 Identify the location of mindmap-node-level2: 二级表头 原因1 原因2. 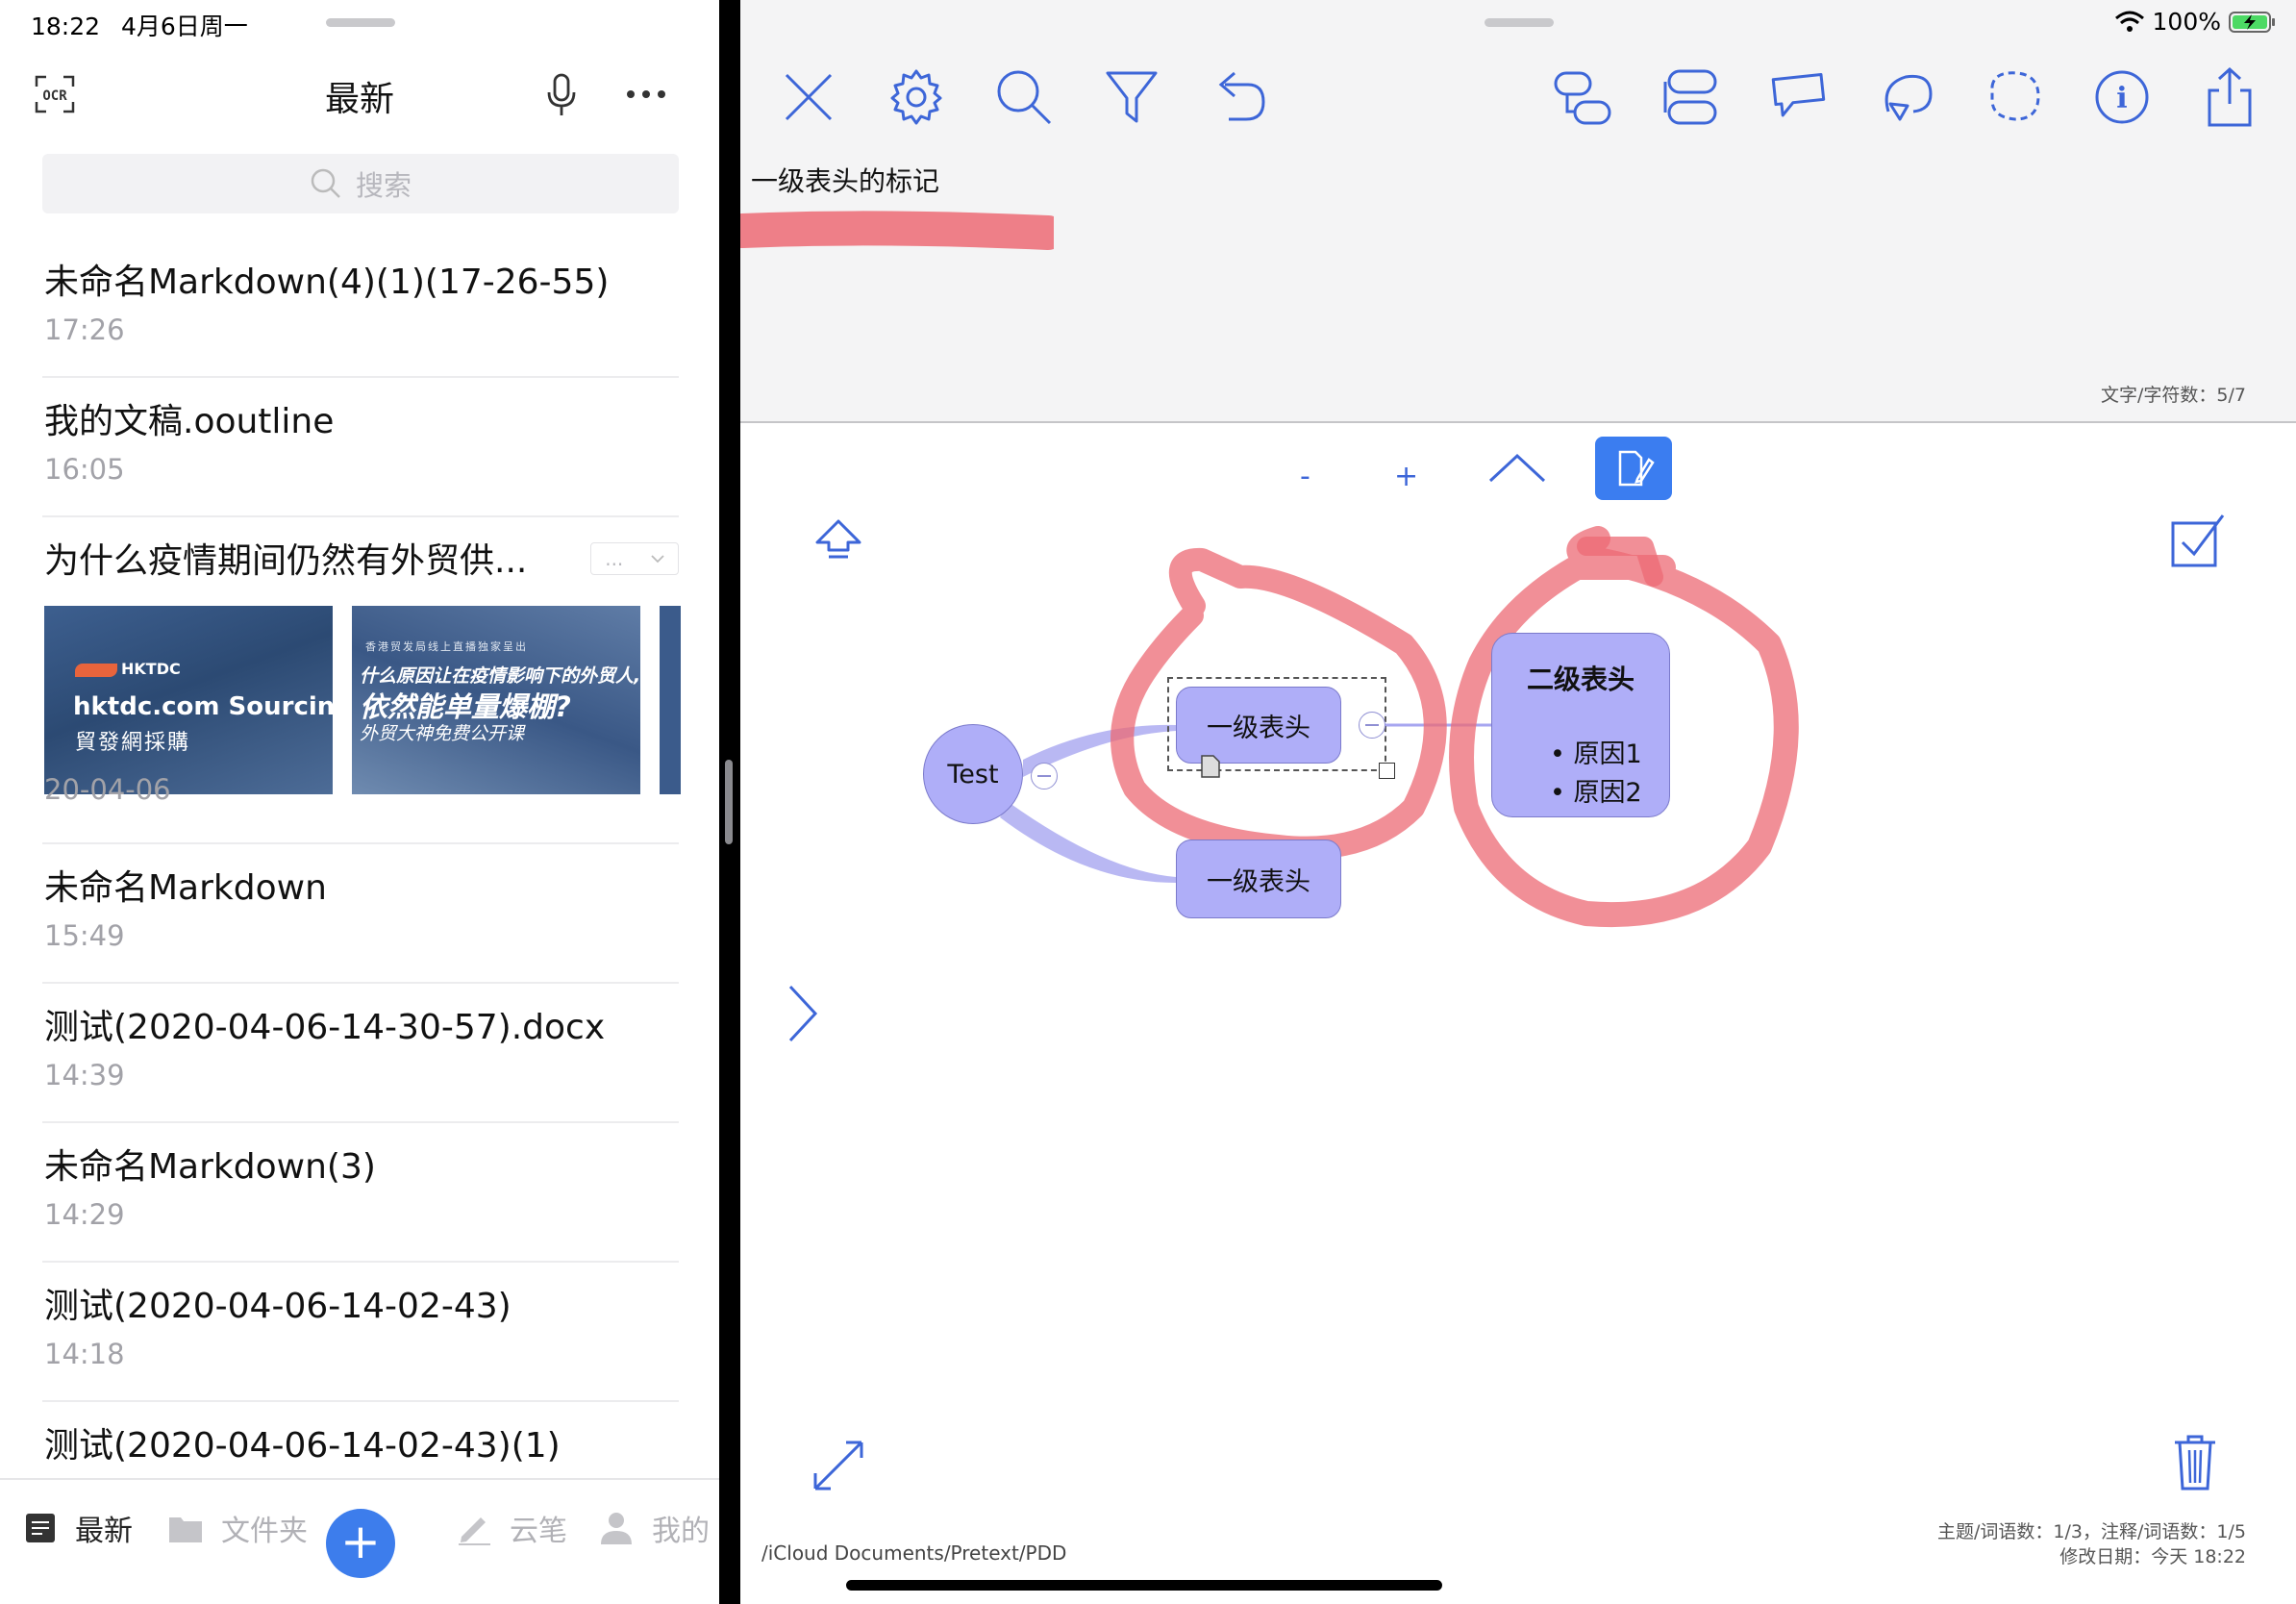
(1580, 725).